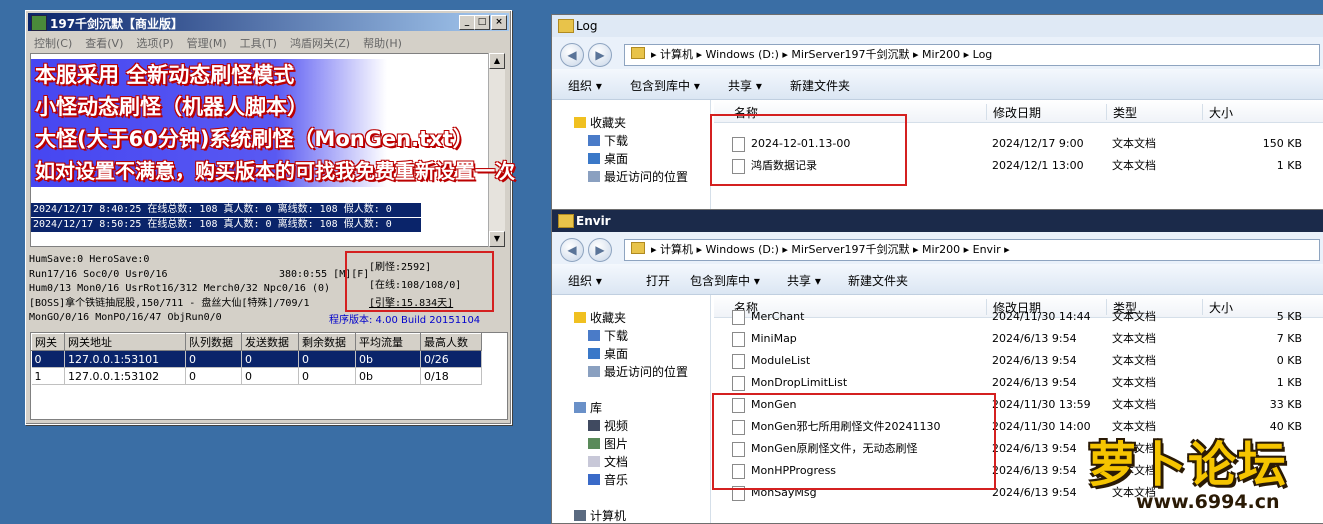 The height and width of the screenshot is (524, 1323). I want to click on file-row: MonDropLimitList 2024/6/13 9:54 文本文档 1 KB, so click(1018, 383).